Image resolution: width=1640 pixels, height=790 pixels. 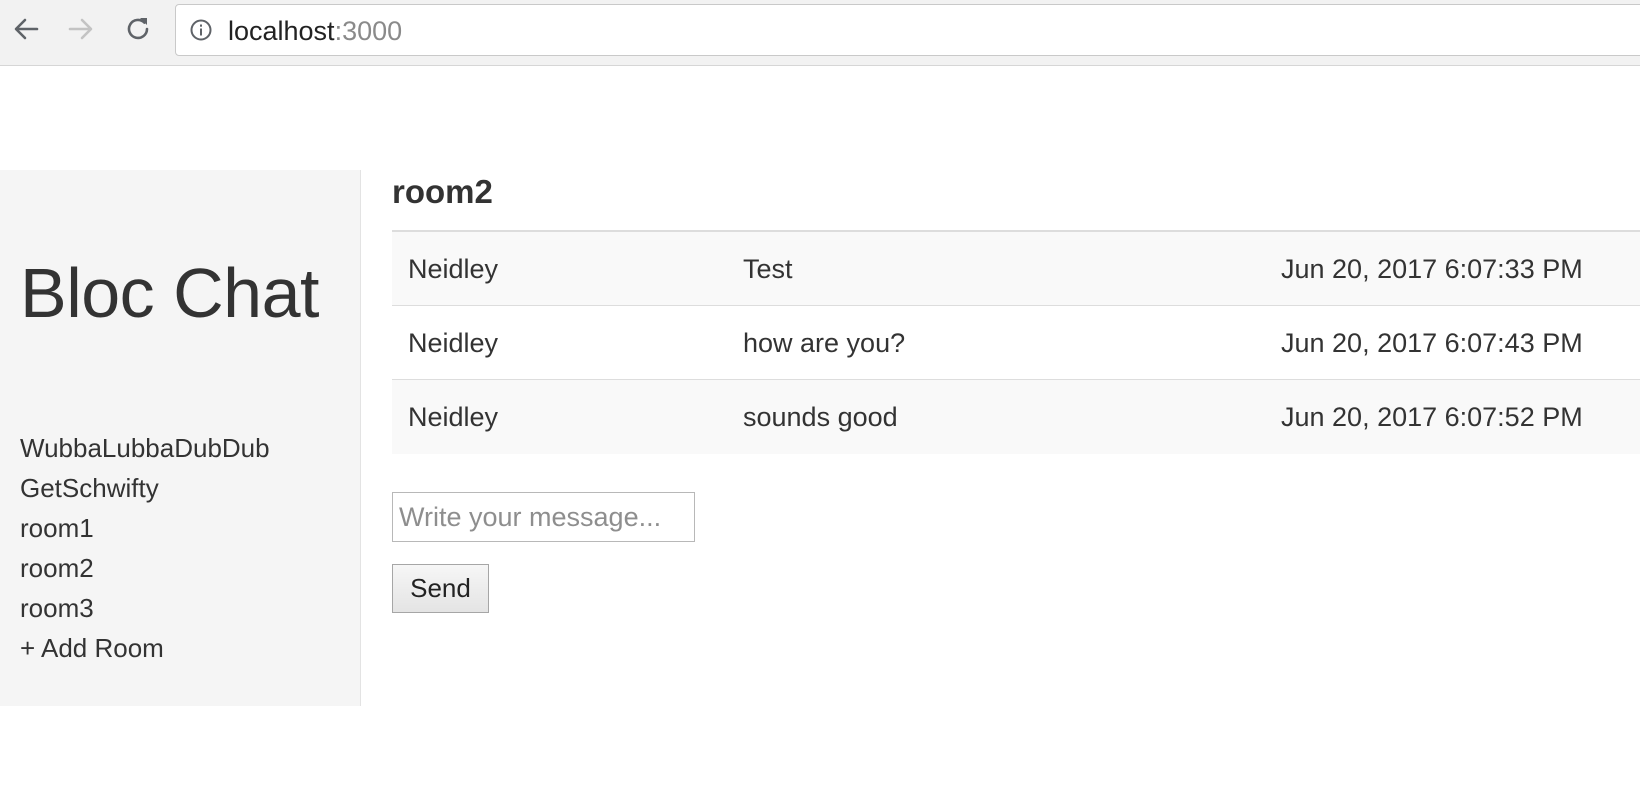 I want to click on message-content: how are you?, so click(x=824, y=343).